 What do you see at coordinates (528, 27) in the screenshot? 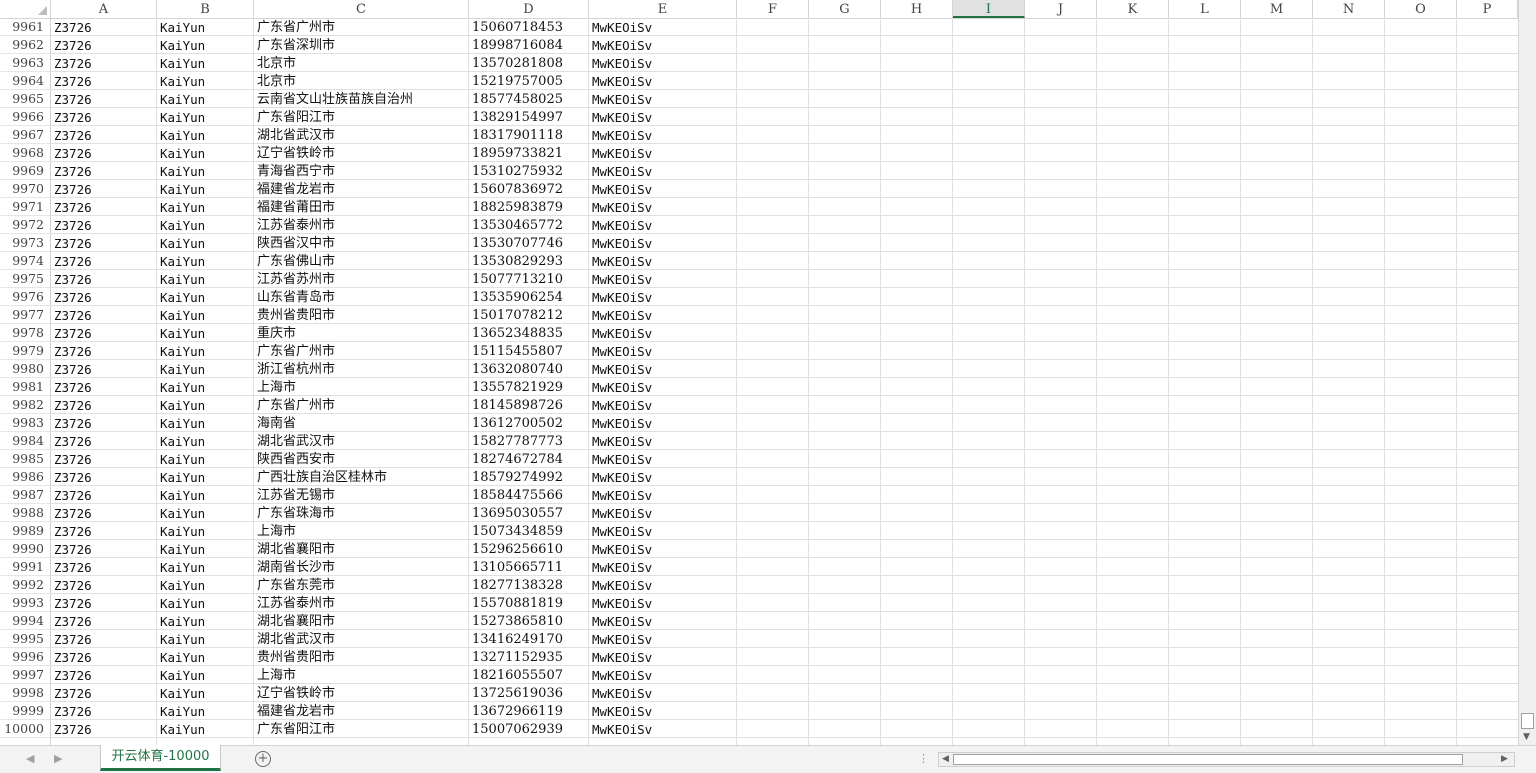
I see `cell-d: 15060718453` at bounding box center [528, 27].